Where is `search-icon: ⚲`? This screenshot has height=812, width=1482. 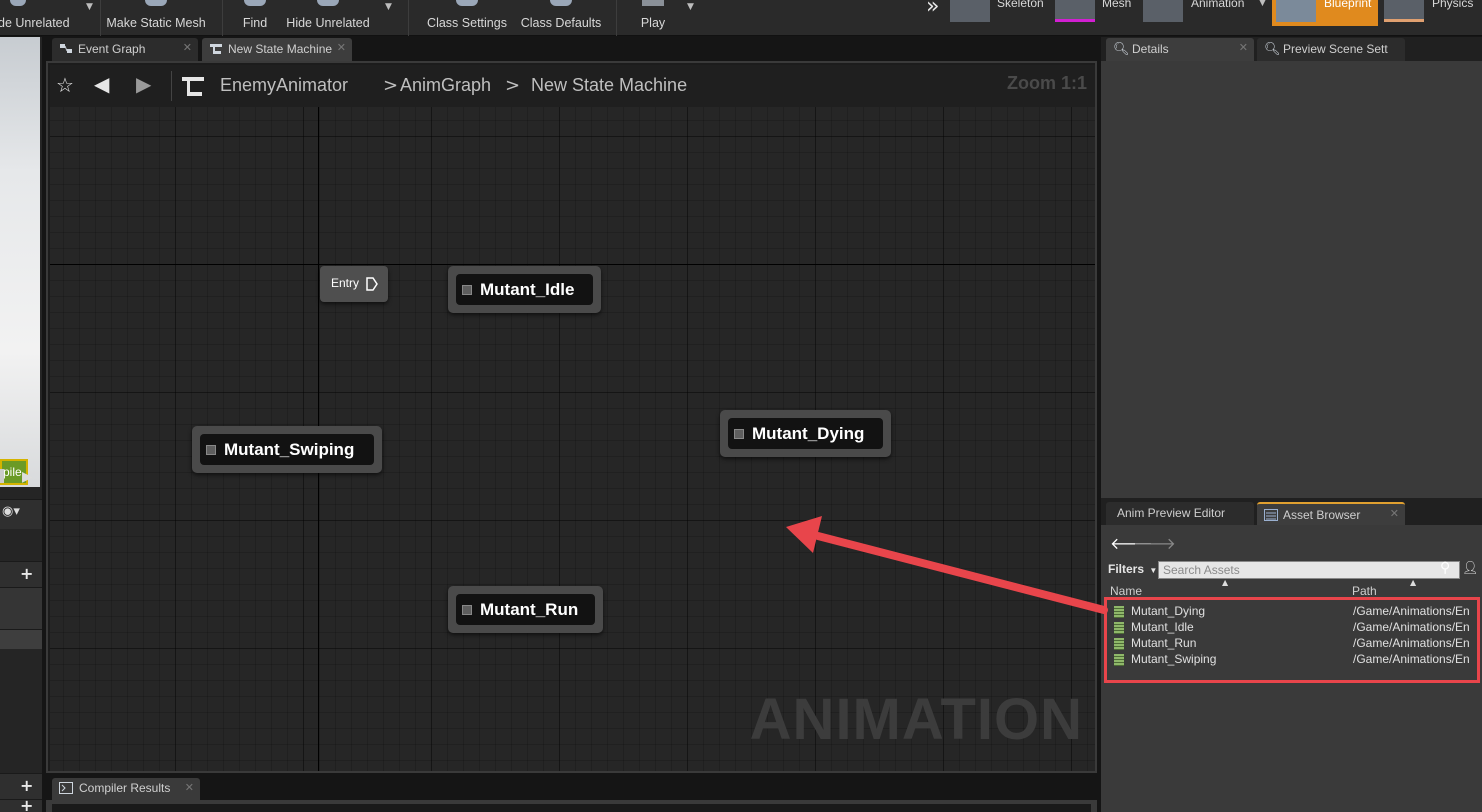
search-icon: ⚲ is located at coordinates (1445, 568).